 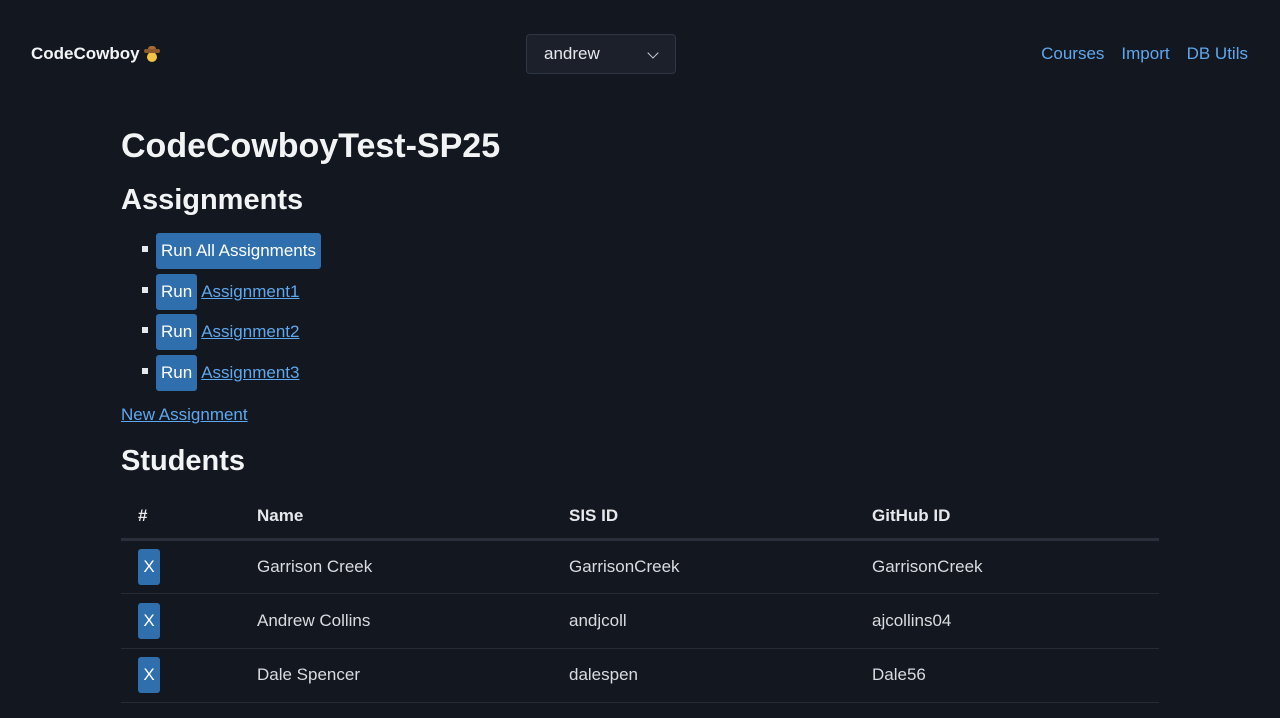 I want to click on assignments-heading: Assignments, so click(x=212, y=200).